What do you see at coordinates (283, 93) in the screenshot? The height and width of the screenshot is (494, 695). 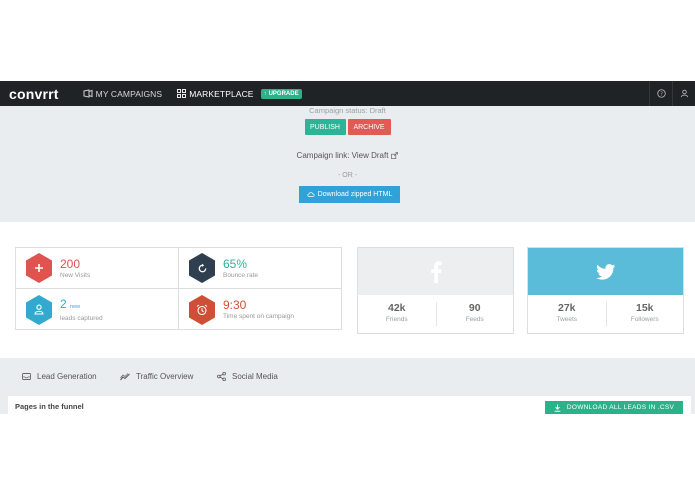 I see `upgrade-label: UPGRADE` at bounding box center [283, 93].